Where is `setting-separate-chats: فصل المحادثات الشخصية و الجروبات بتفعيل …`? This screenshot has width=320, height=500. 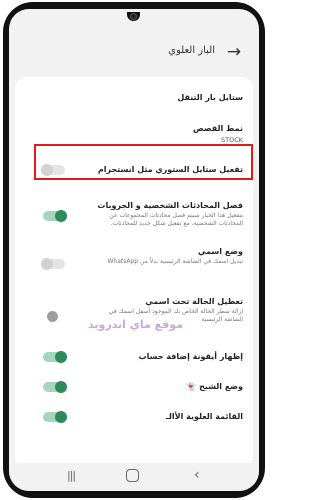 setting-separate-chats: فصل المحادثات الشخصية و الجروبات بتفعيل … is located at coordinates (134, 218).